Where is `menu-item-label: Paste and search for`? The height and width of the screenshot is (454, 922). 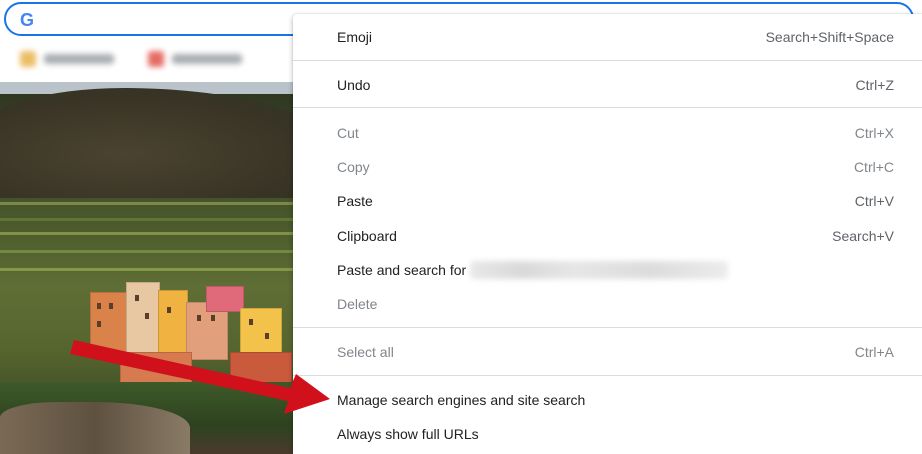
menu-item-label: Paste and search for is located at coordinates (402, 270).